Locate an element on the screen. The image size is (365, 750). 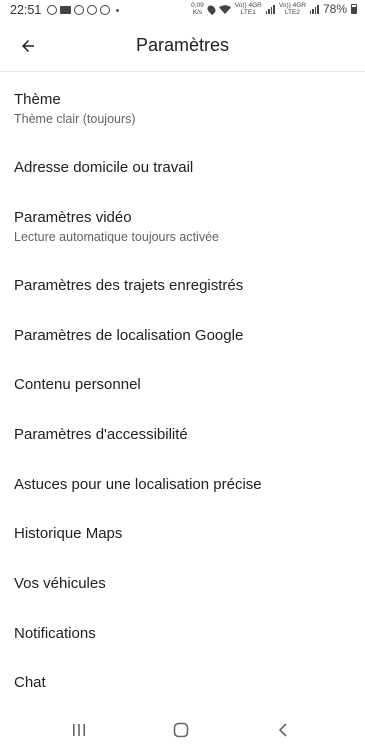
setting-maps-history: Historique Maps is located at coordinates (182, 533).